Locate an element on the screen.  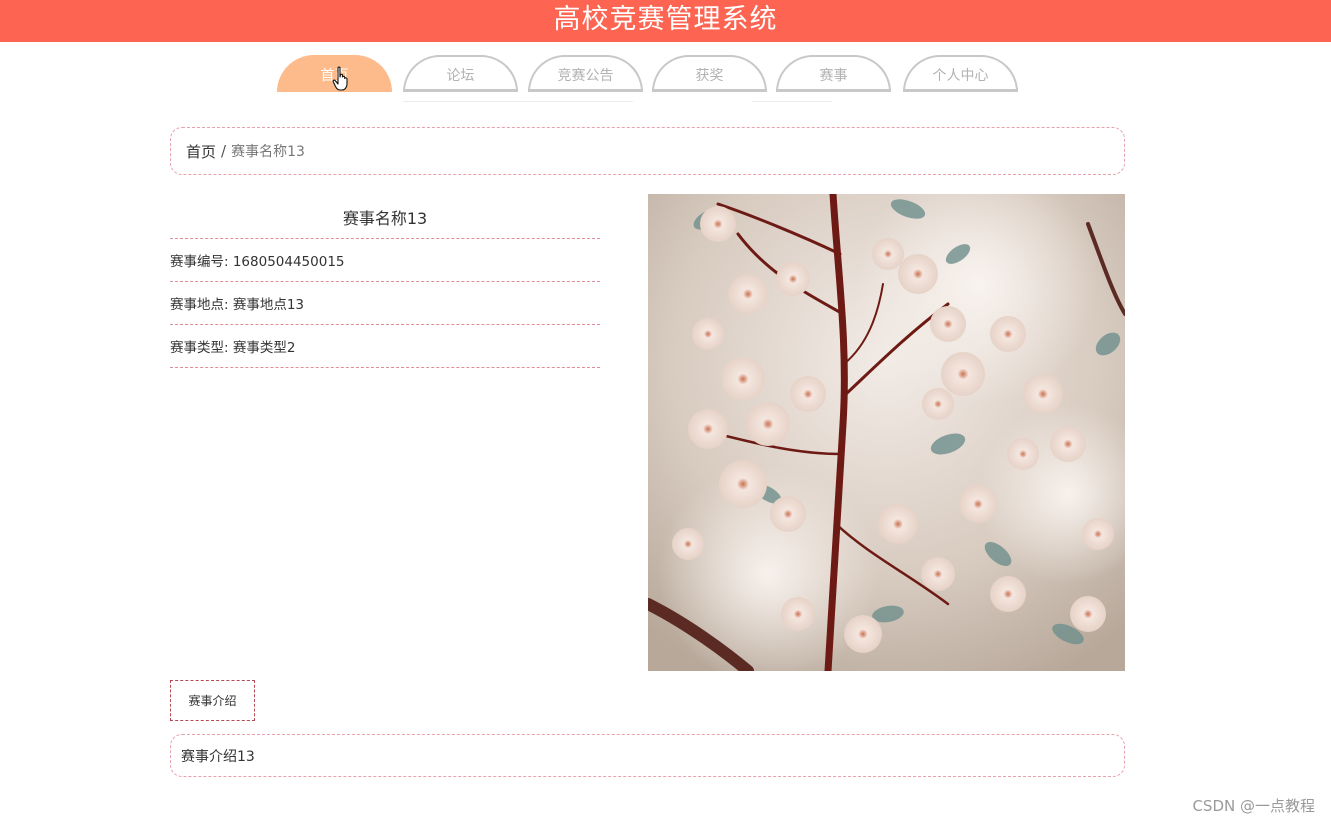
hand-cursor-icon is located at coordinates (340, 78).